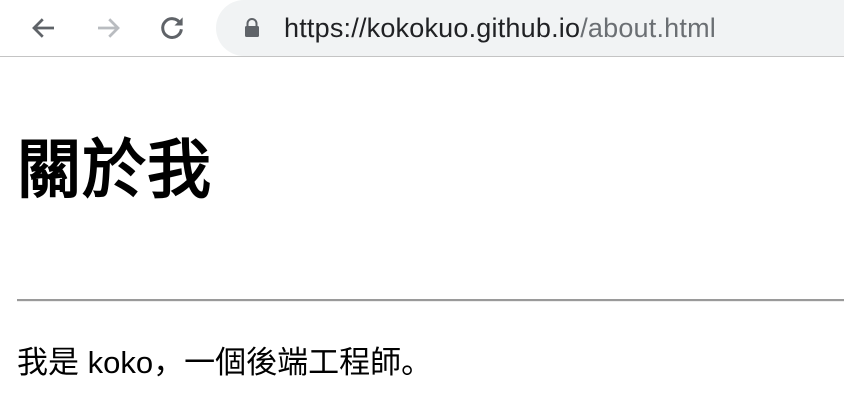 The width and height of the screenshot is (844, 400). I want to click on arrow-left-icon, so click(43, 28).